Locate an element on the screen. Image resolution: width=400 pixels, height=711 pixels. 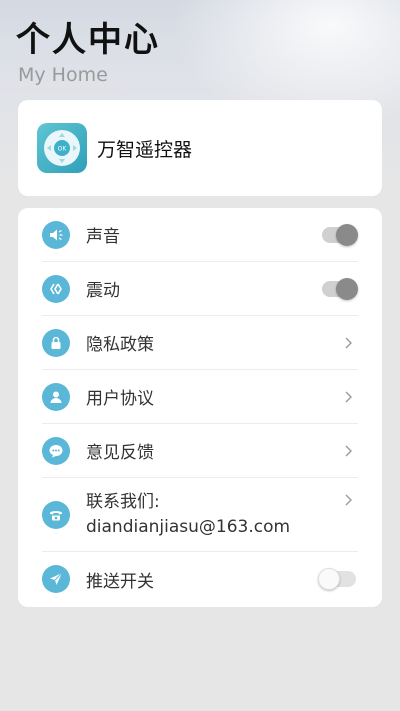
contact-email: diandianjiasu@163.com is located at coordinates (188, 526).